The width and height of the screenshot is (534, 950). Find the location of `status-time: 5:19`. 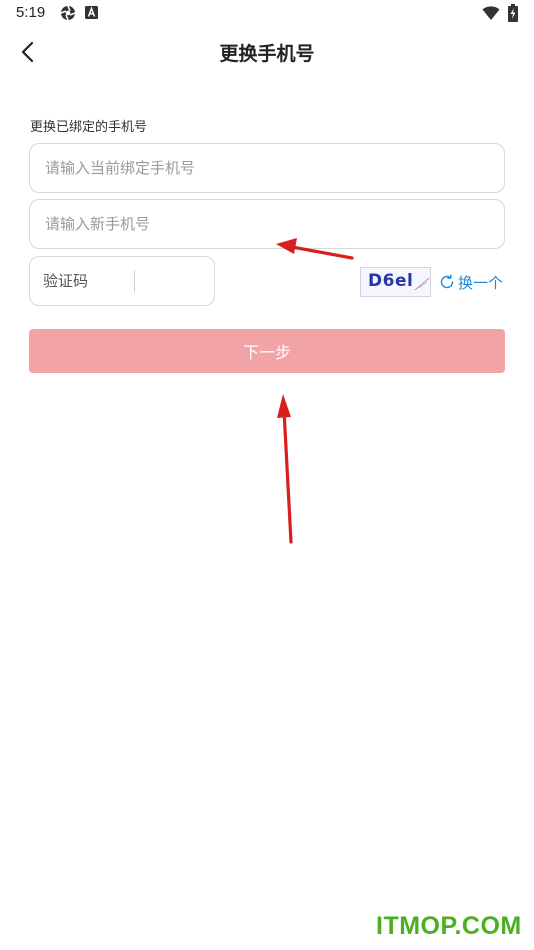

status-time: 5:19 is located at coordinates (31, 12).